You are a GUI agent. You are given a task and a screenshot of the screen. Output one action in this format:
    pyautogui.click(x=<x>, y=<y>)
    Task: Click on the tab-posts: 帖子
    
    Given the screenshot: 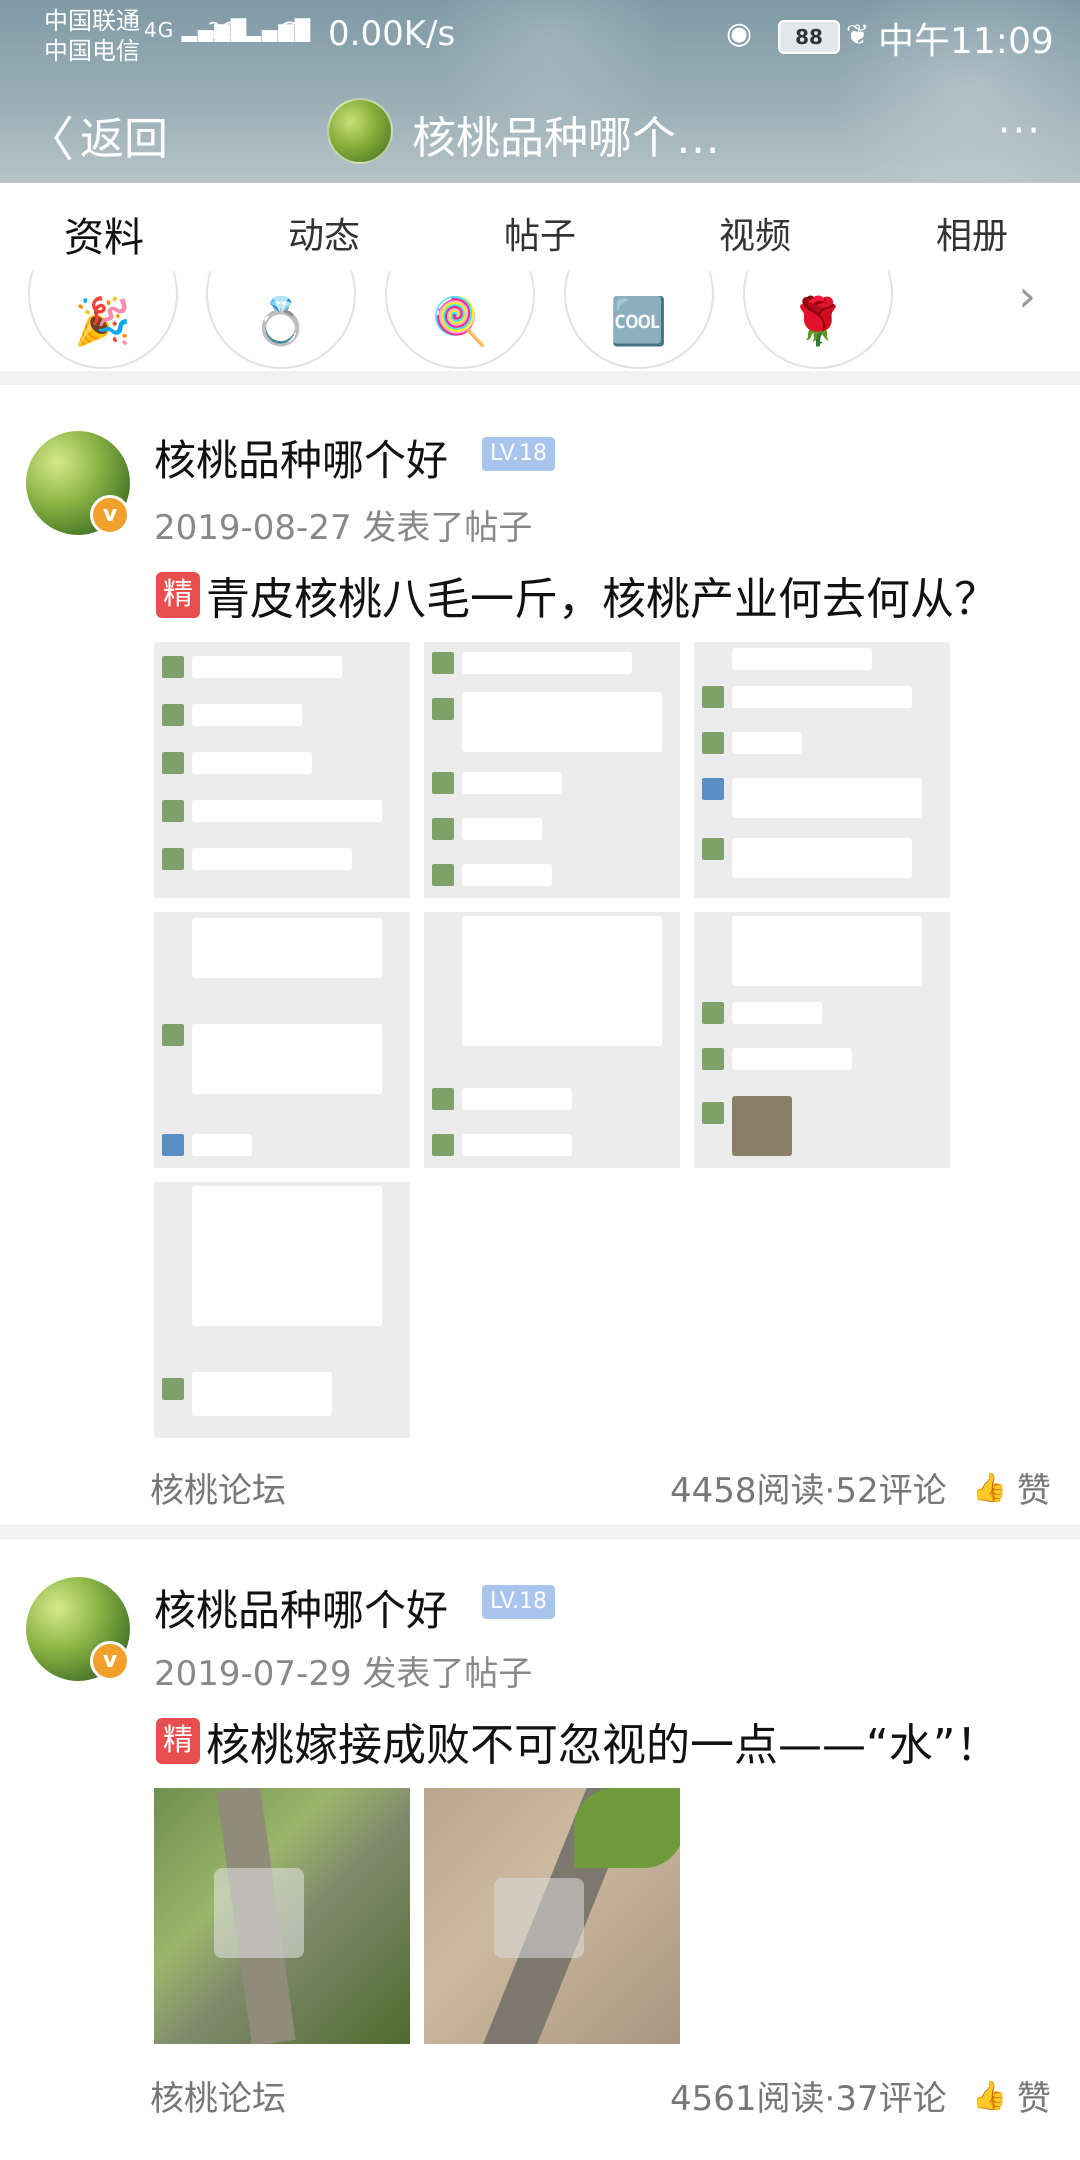 What is the action you would take?
    pyautogui.click(x=540, y=233)
    